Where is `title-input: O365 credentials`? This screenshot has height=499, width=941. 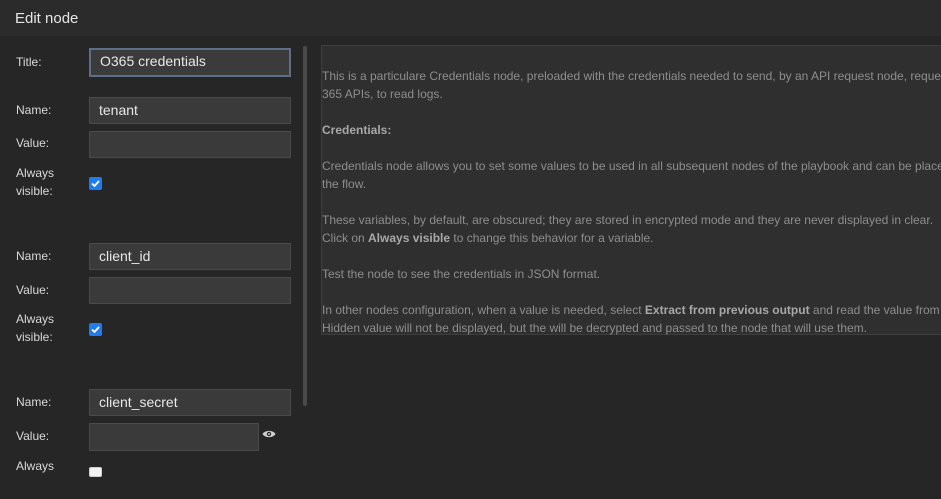
title-input: O365 credentials is located at coordinates (190, 62).